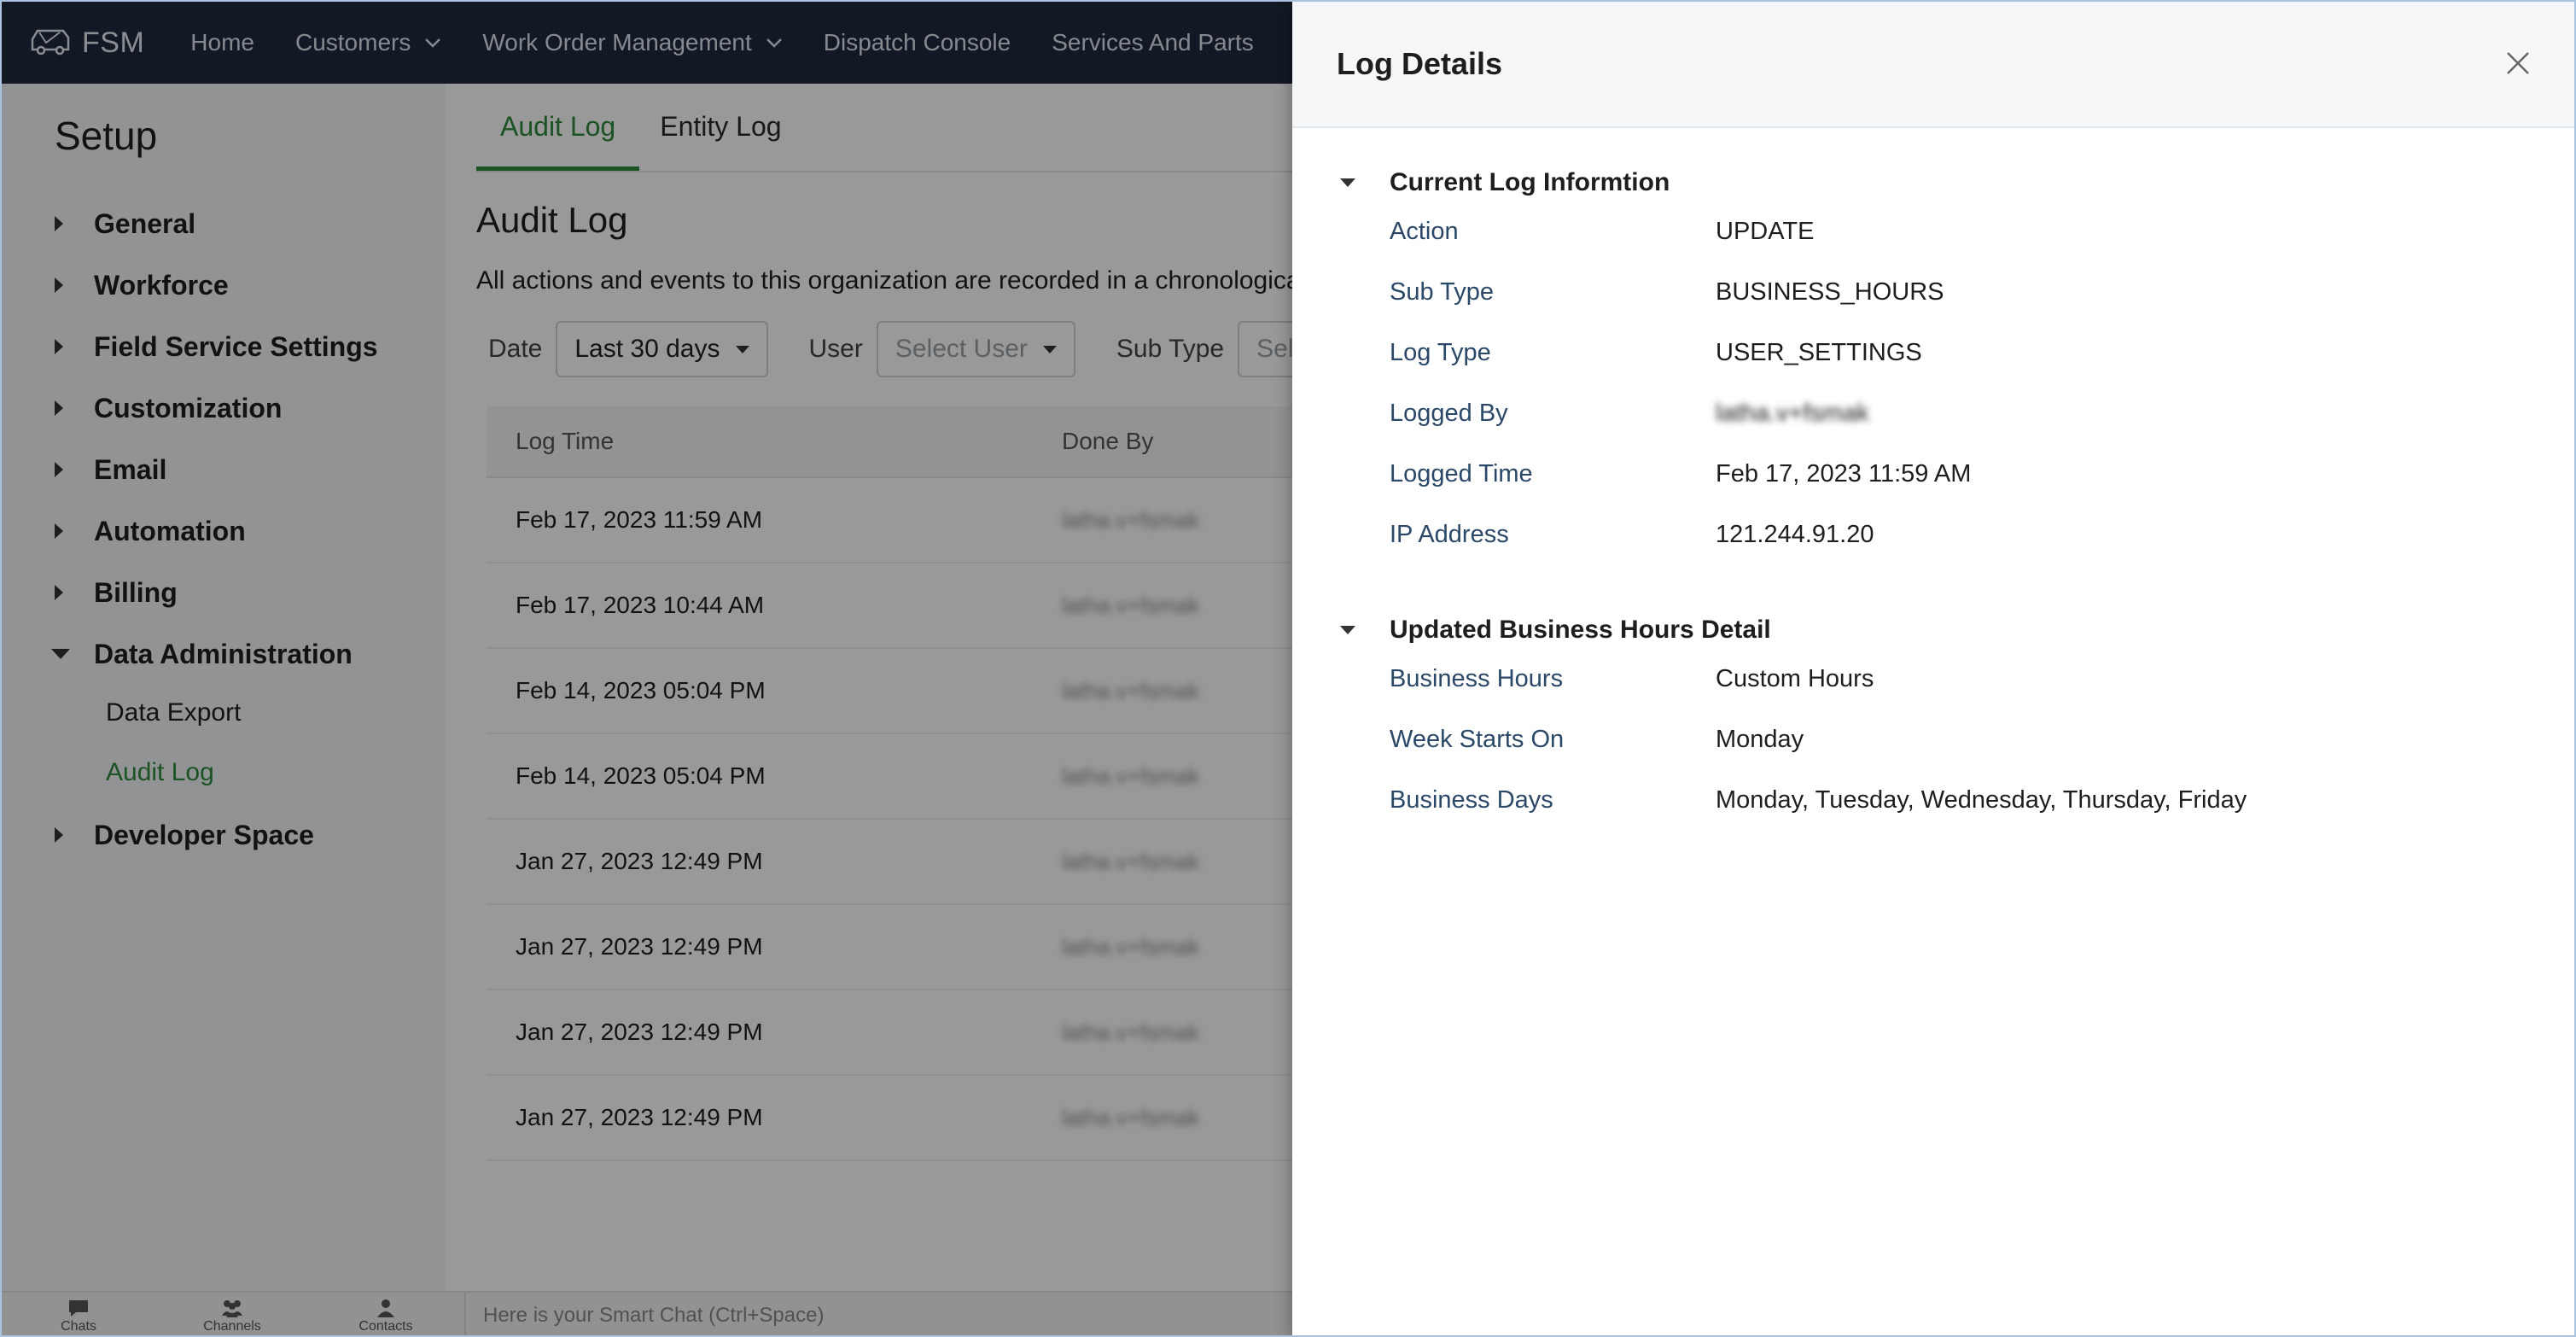 The image size is (2576, 1337). Describe the element at coordinates (1937, 231) in the screenshot. I see `detail-row-action: Action UPDATE` at that location.